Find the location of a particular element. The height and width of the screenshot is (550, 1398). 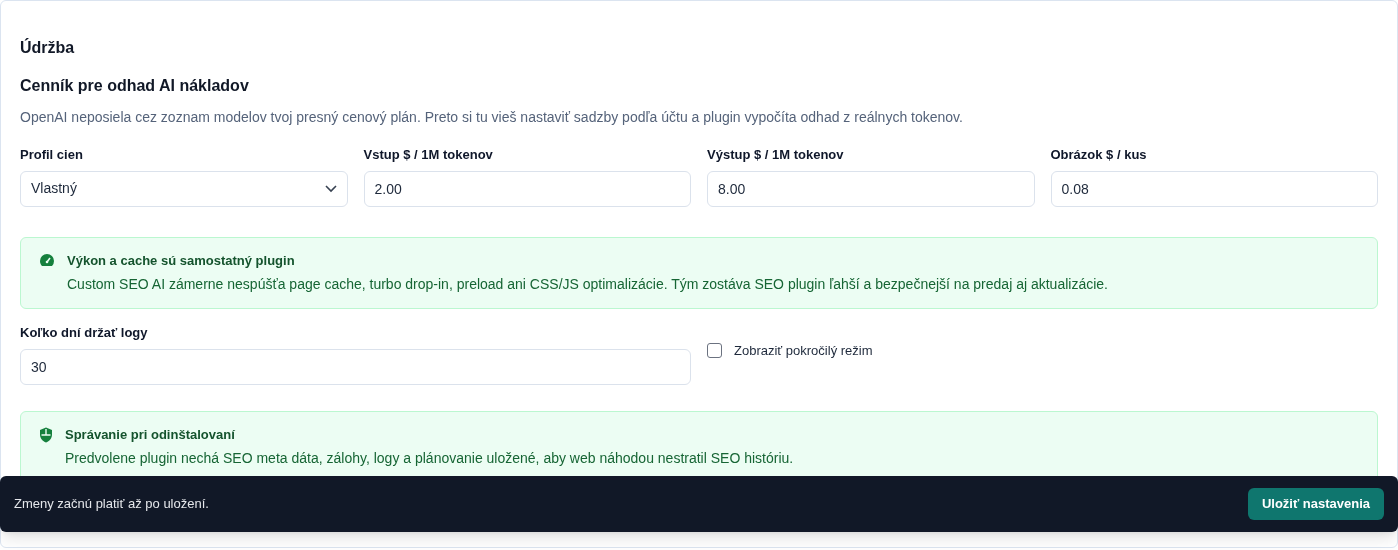

chevron-down-icon is located at coordinates (330, 188).